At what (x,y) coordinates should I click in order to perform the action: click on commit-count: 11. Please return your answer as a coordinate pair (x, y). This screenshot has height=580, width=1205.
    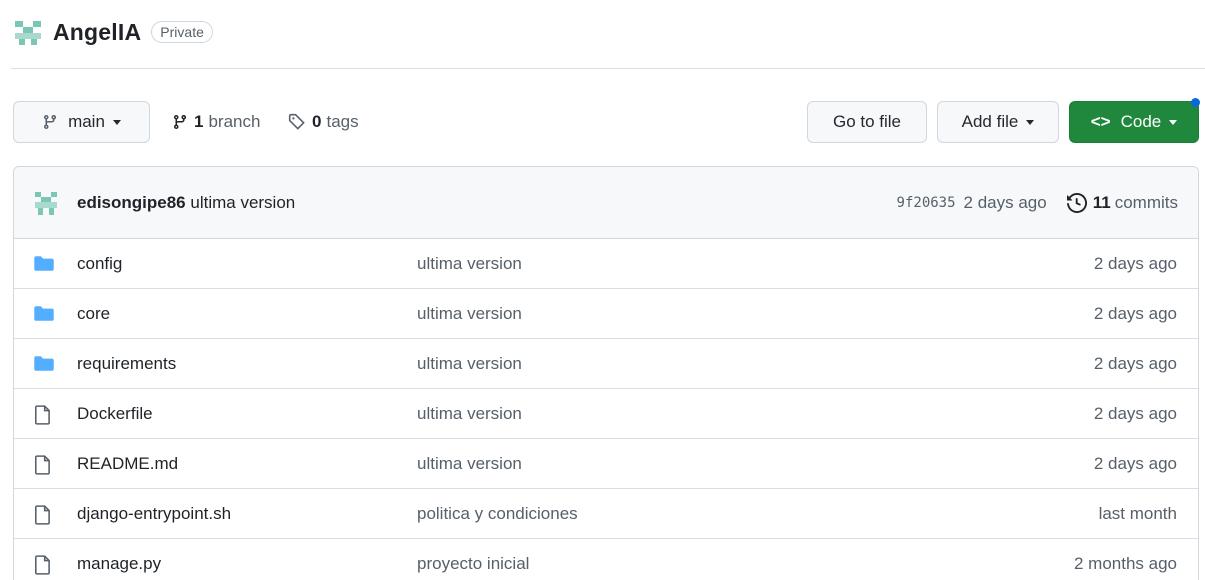
    Looking at the image, I should click on (1101, 202).